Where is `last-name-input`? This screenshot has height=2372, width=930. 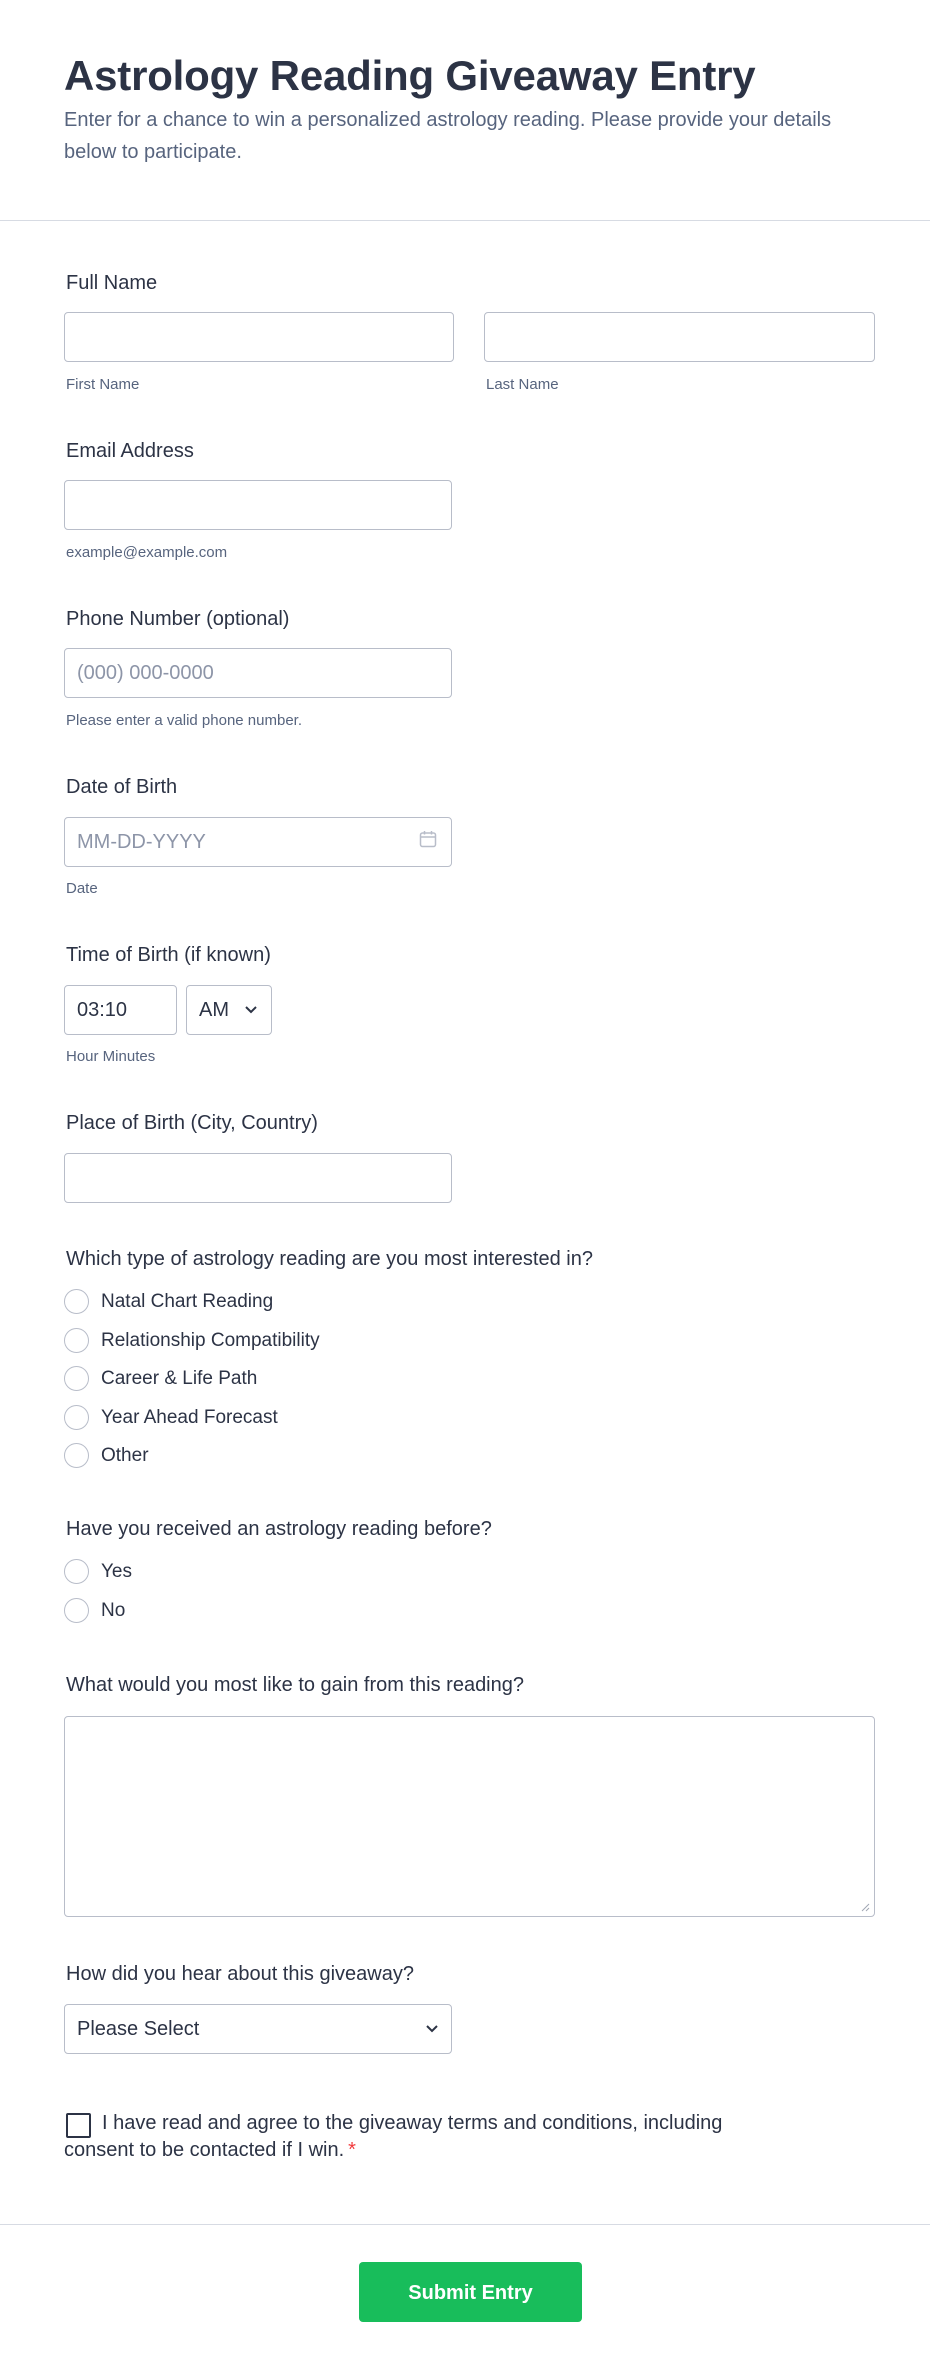
last-name-input is located at coordinates (679, 337).